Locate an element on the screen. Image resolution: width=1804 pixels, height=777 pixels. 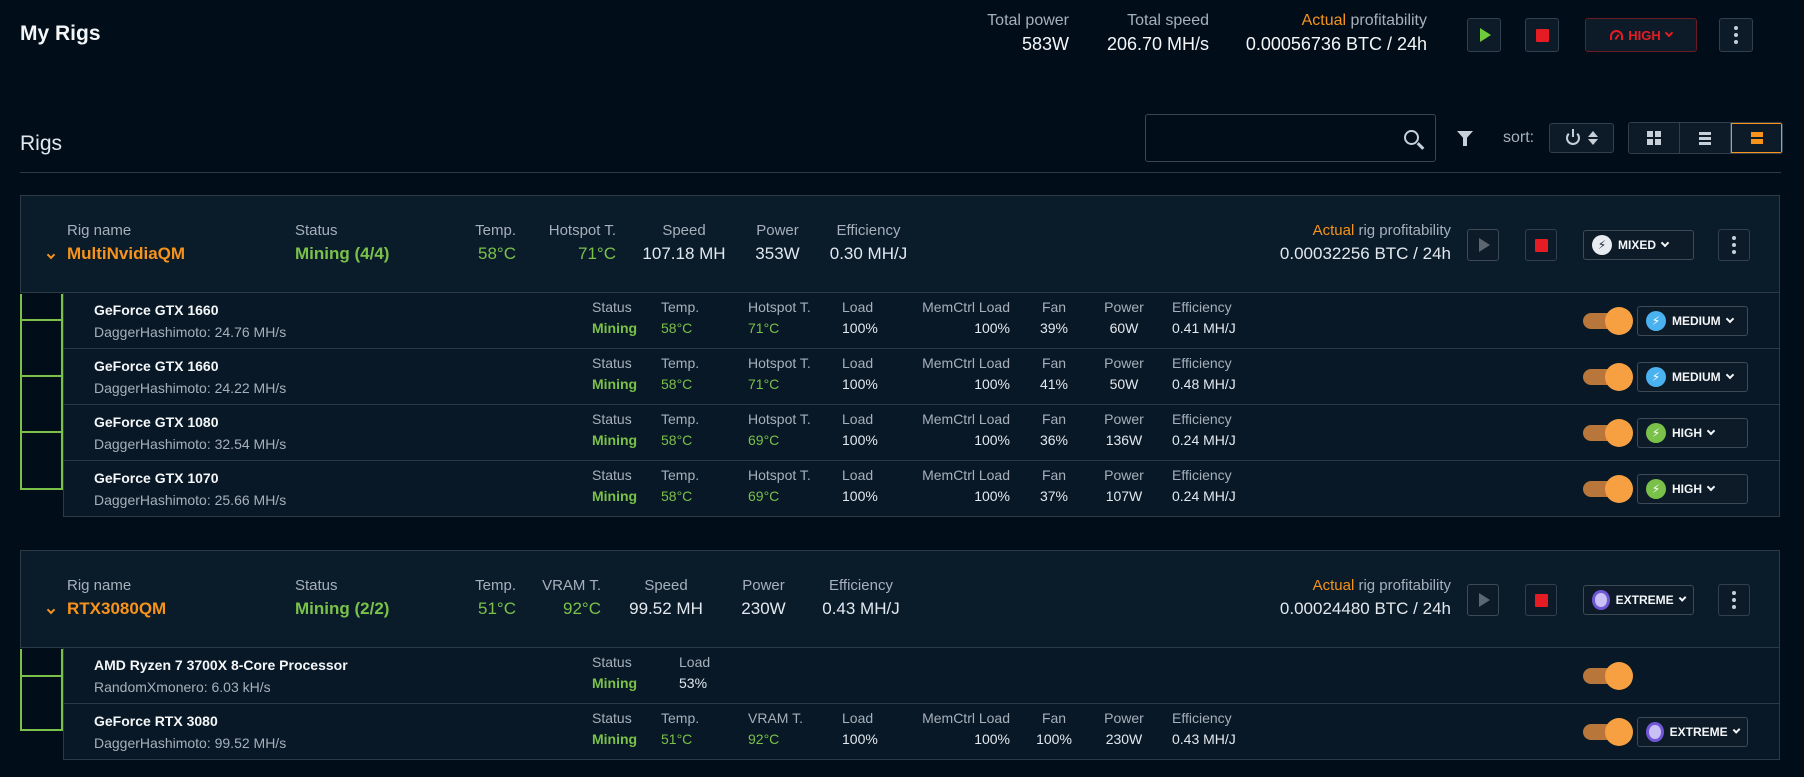
rows-view-button is located at coordinates (1756, 138).